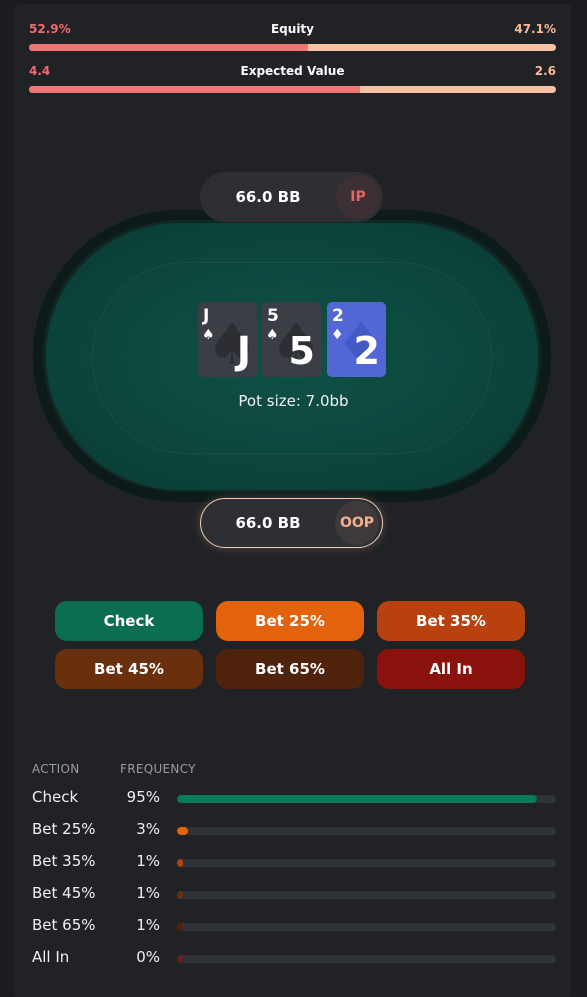 Image resolution: width=587 pixels, height=997 pixels. What do you see at coordinates (158, 769) in the screenshot?
I see `frequency-column-header: FREQUENCY` at bounding box center [158, 769].